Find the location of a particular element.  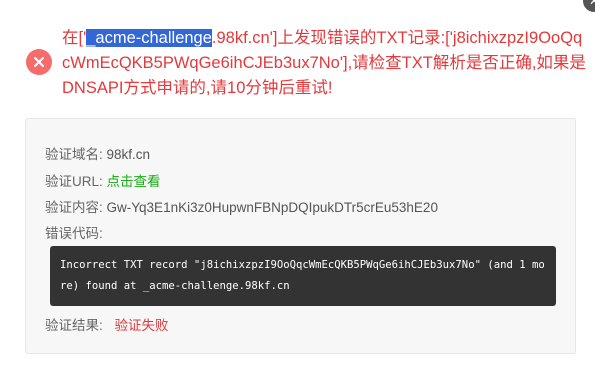

error-code-label: 错误代码: is located at coordinates (74, 233).